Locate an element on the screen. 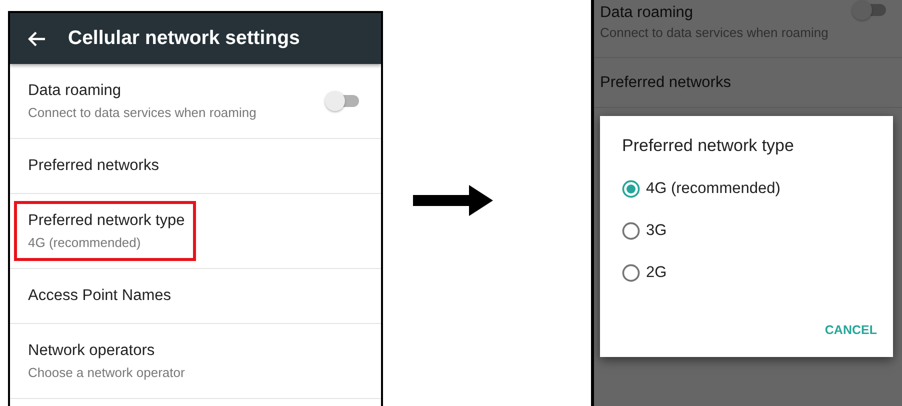 This screenshot has width=902, height=406. setting-summary: 4G (recommended) is located at coordinates (85, 242).